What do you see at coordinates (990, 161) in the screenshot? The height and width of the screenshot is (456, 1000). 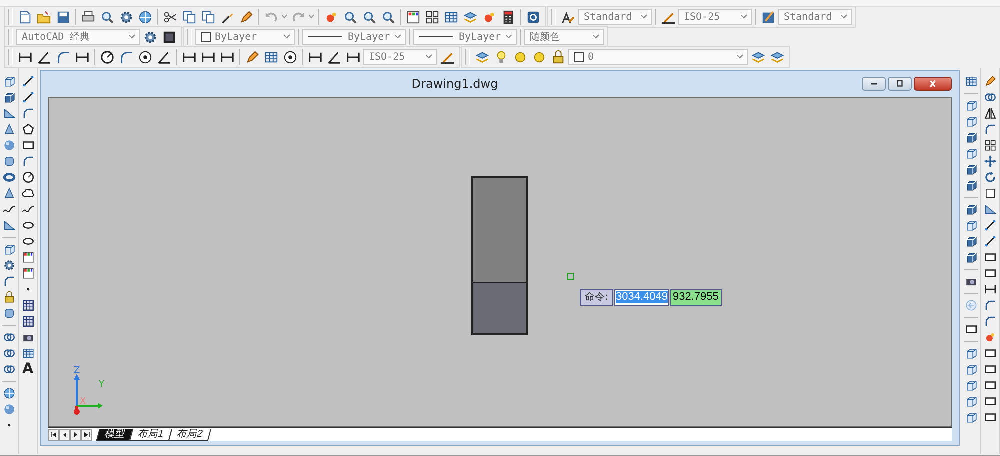 I see `move-icon` at bounding box center [990, 161].